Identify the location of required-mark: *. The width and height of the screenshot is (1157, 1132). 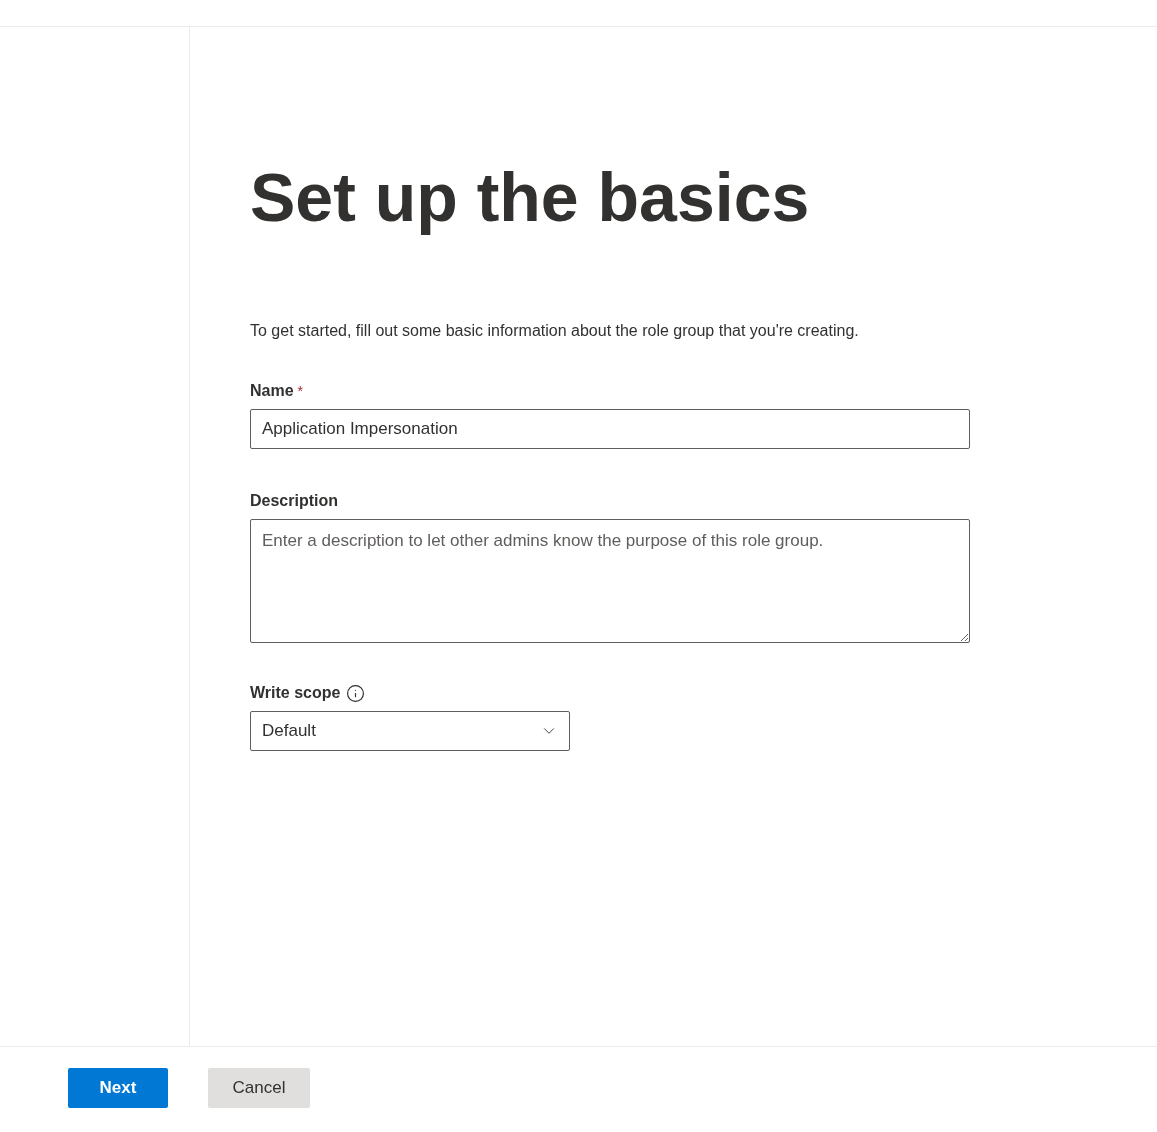
(300, 391).